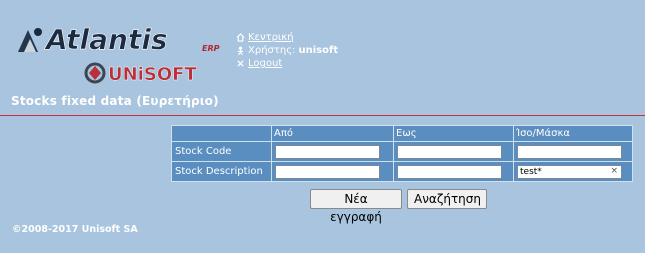  I want to click on header-mask: Ίσο/Μάσκα, so click(573, 133).